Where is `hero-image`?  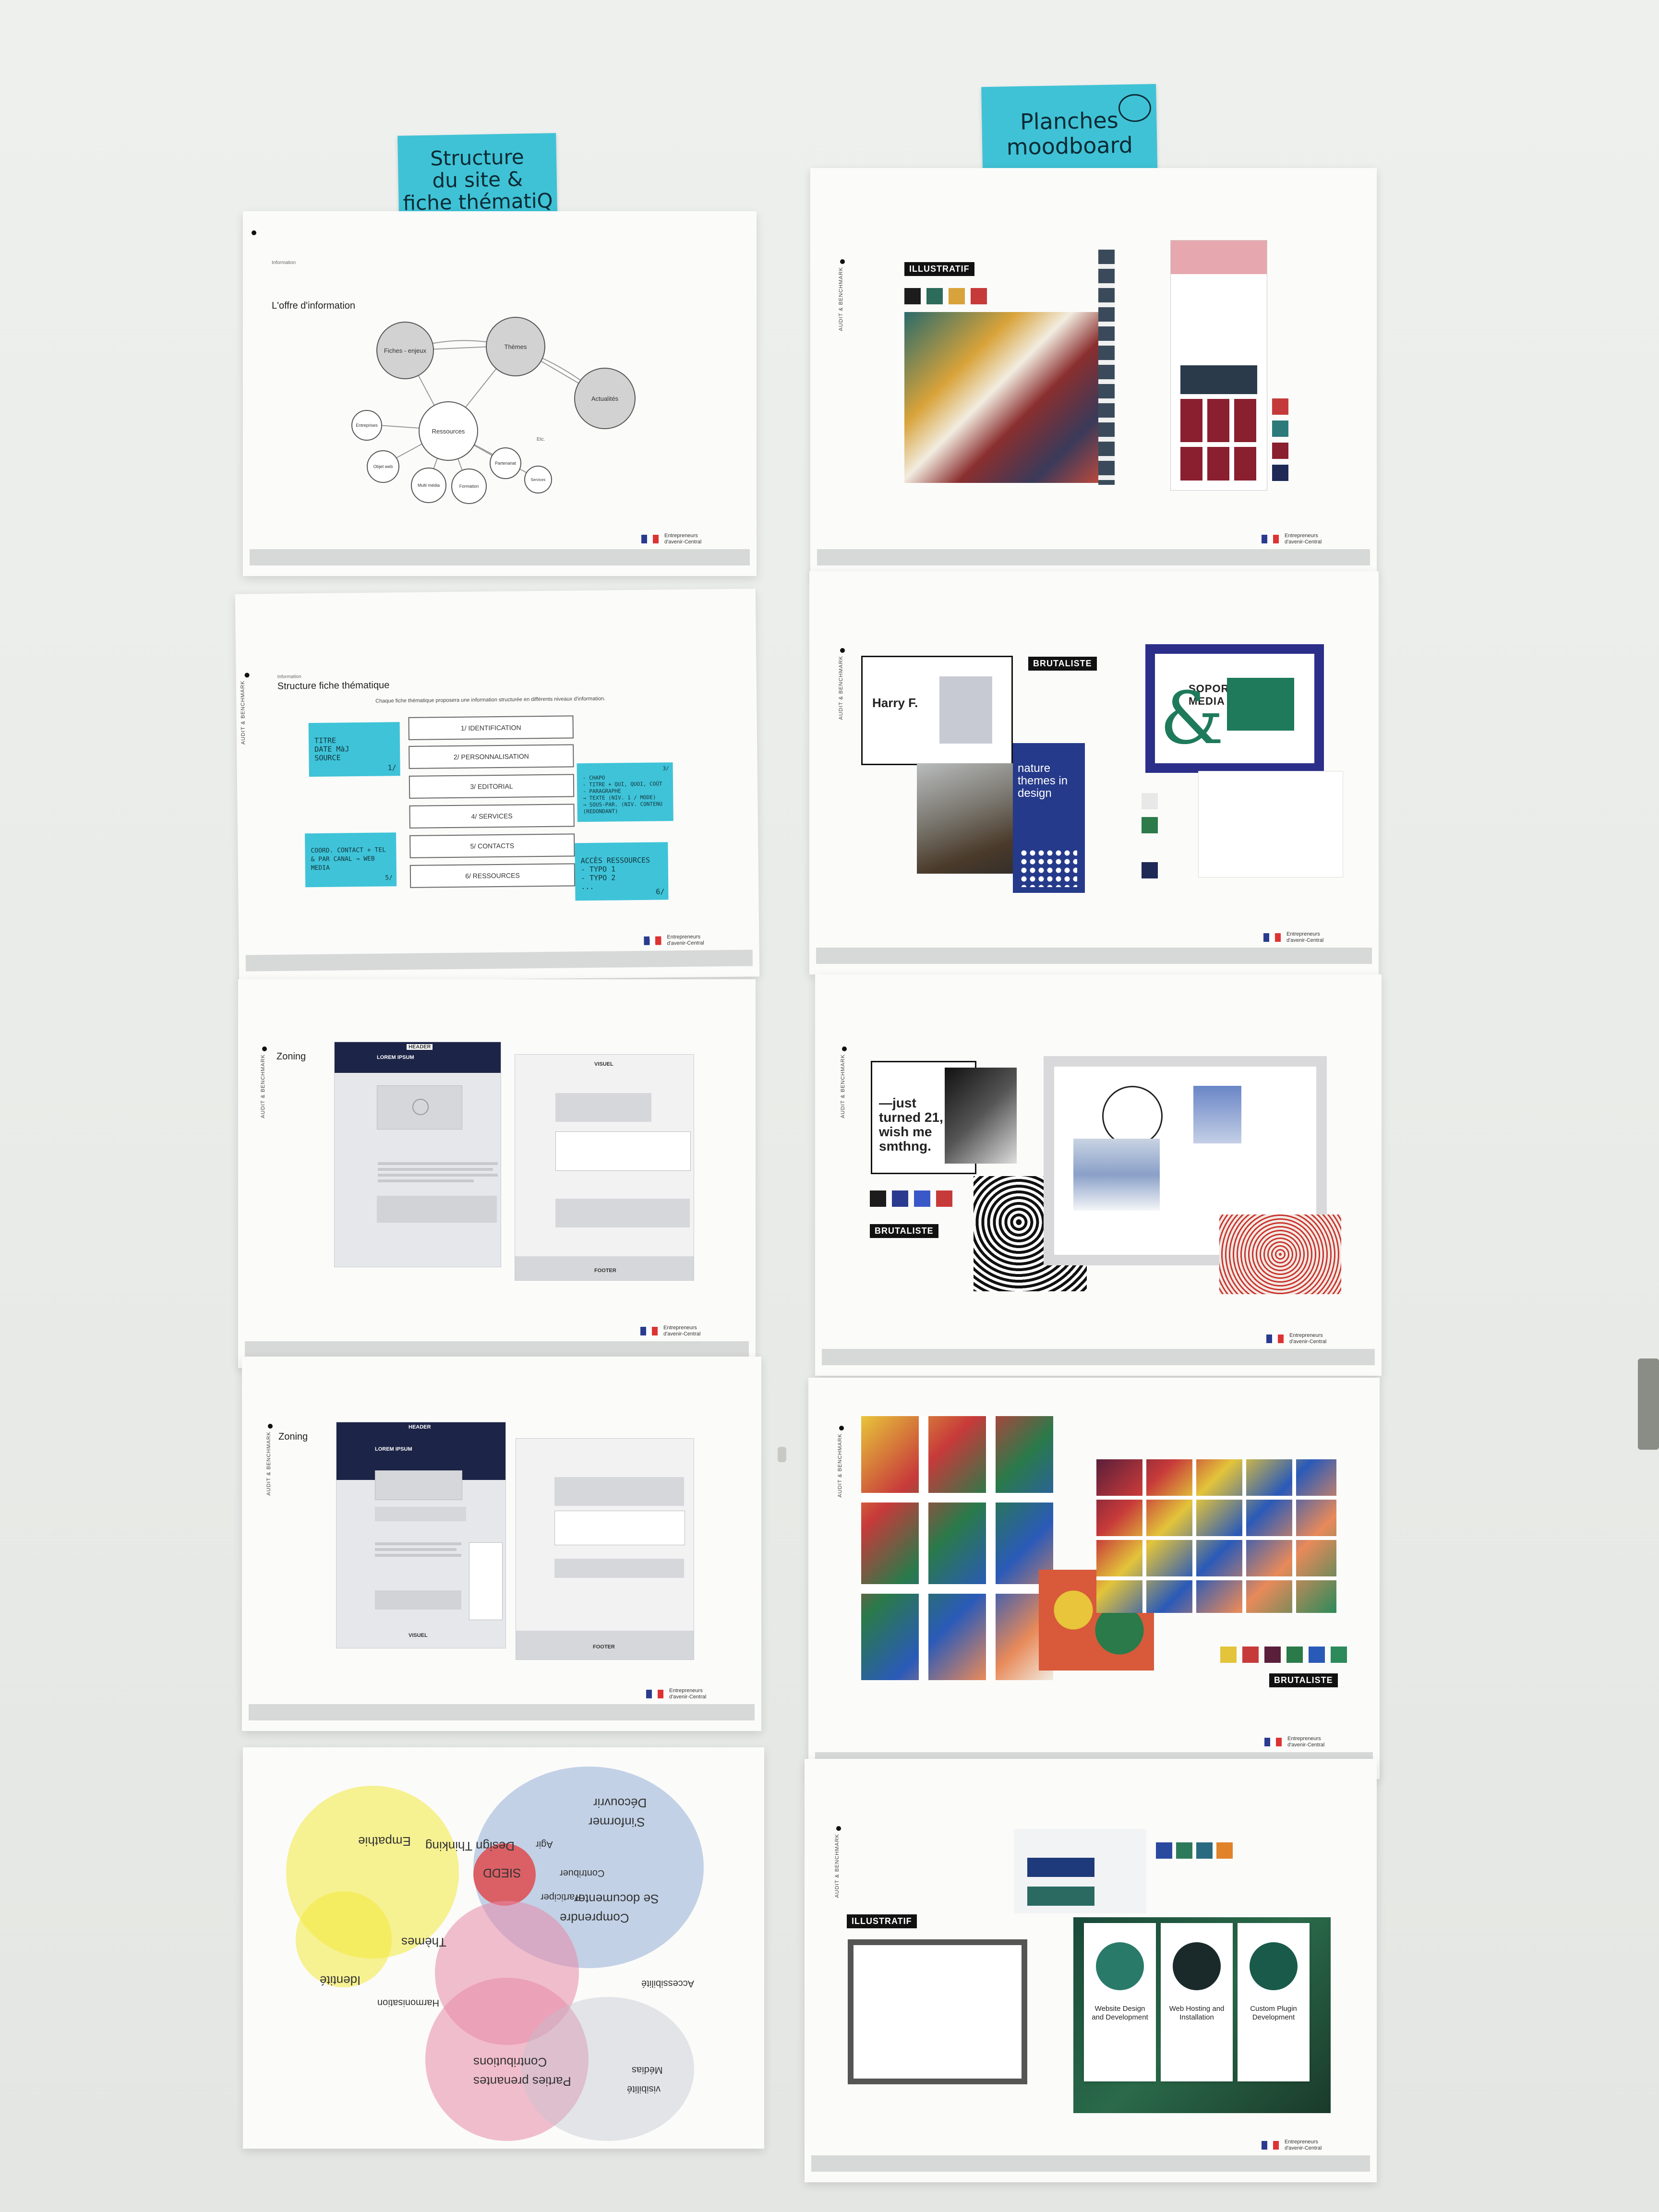 hero-image is located at coordinates (1219, 257).